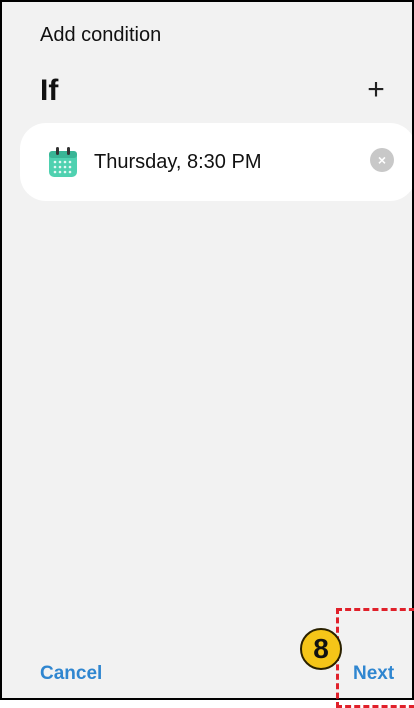  Describe the element at coordinates (71, 674) in the screenshot. I see `cancel-button: Cancel` at that location.